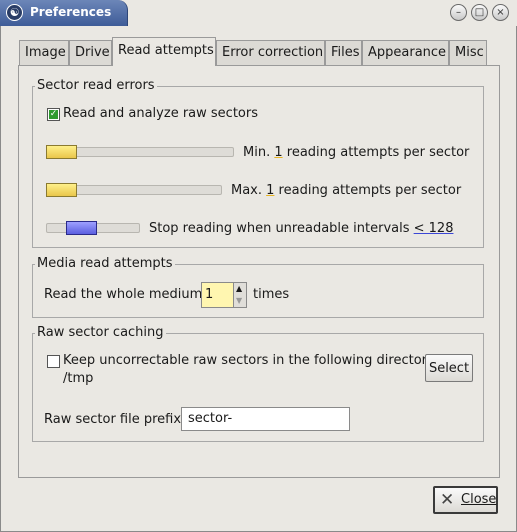  What do you see at coordinates (356, 152) in the screenshot?
I see `min-attempts-label: Min. 1 reading attempts per sector` at bounding box center [356, 152].